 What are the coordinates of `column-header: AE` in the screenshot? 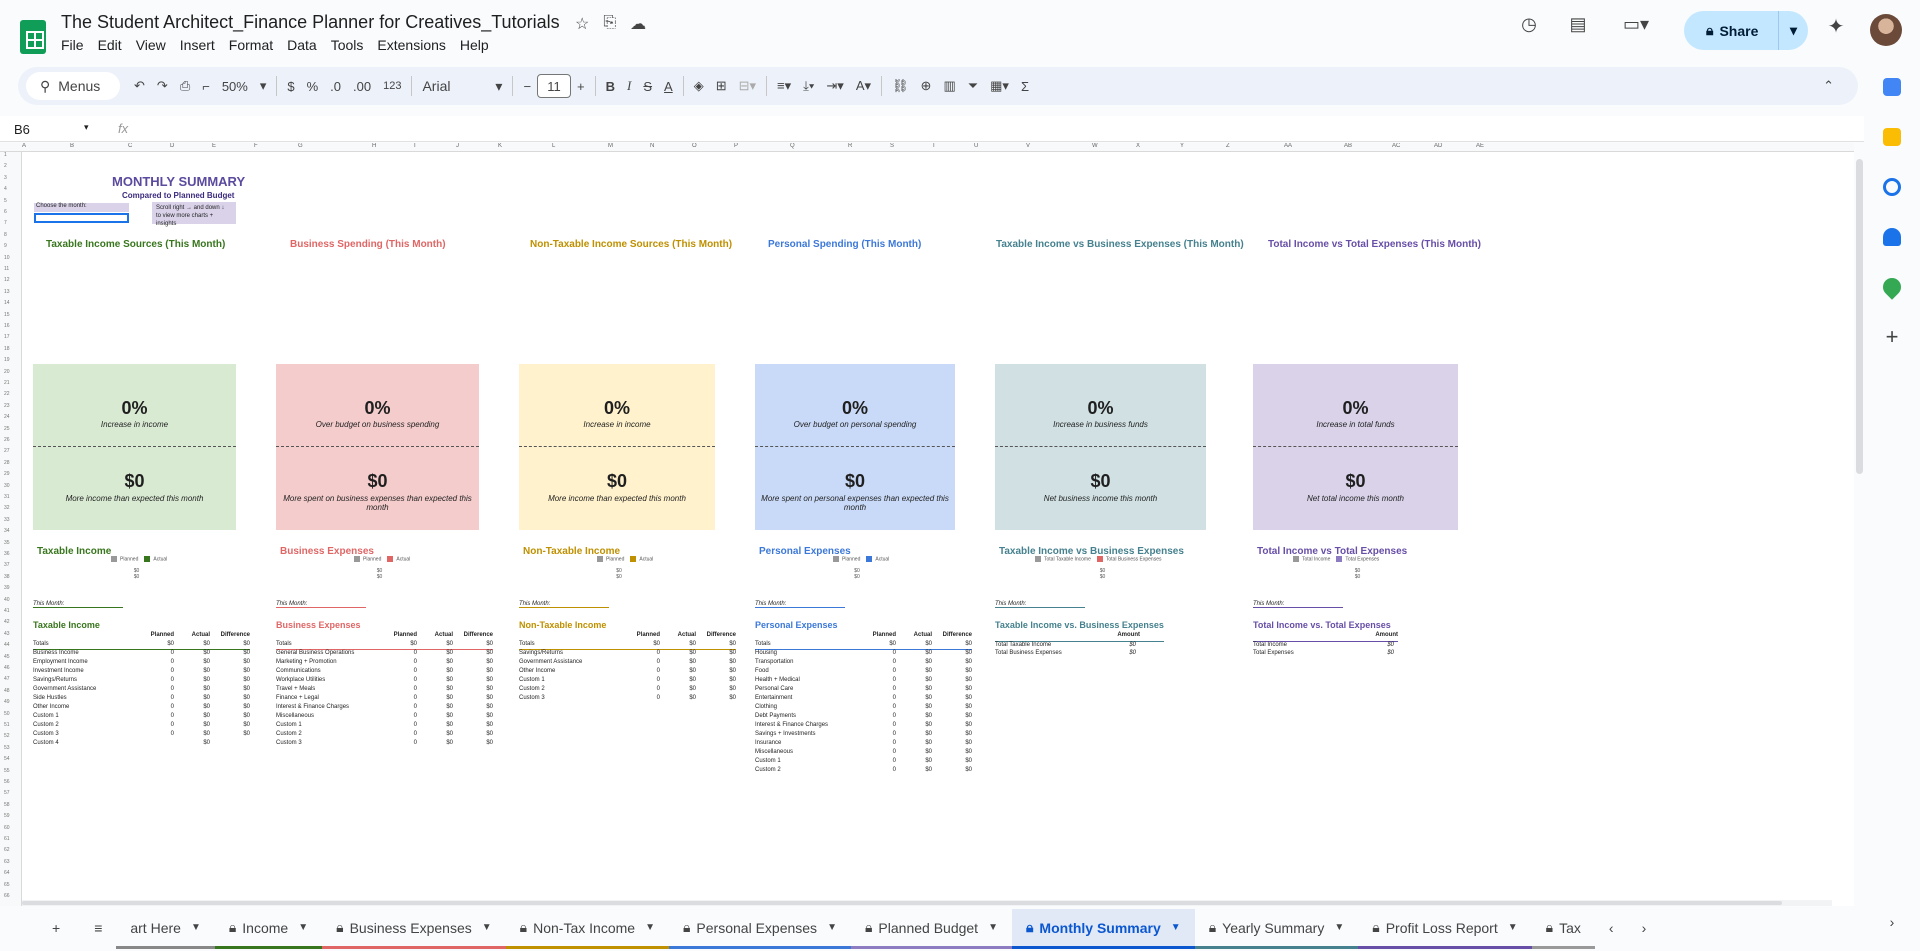 It's located at (1480, 146).